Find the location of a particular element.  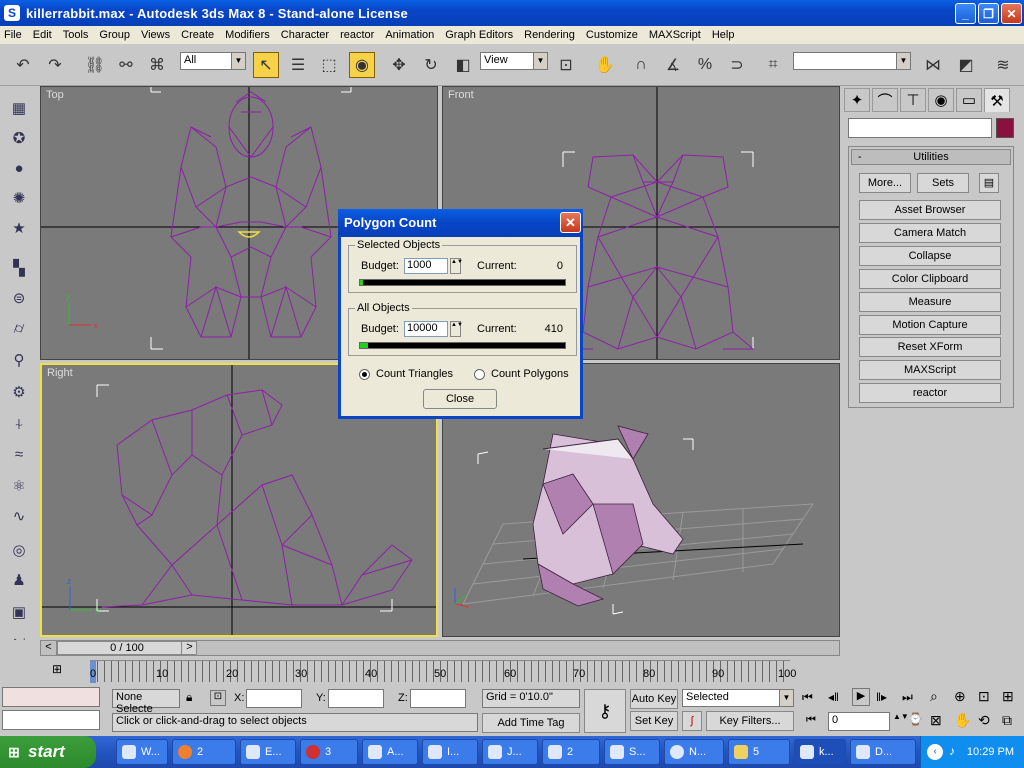

time-config-icon: ⌚ is located at coordinates (915, 719).